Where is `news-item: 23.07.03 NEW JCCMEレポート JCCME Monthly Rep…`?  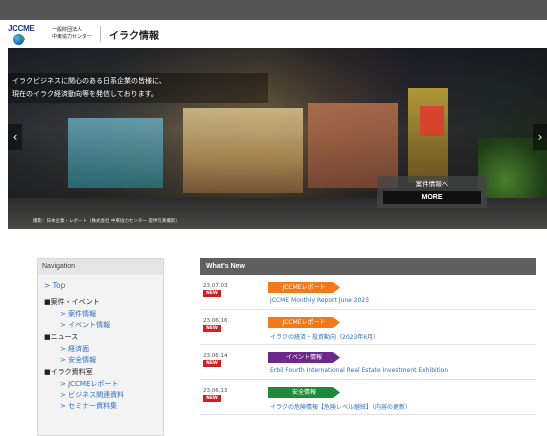 news-item: 23.07.03 NEW JCCMEレポート JCCME Monthly Rep… is located at coordinates (368, 292).